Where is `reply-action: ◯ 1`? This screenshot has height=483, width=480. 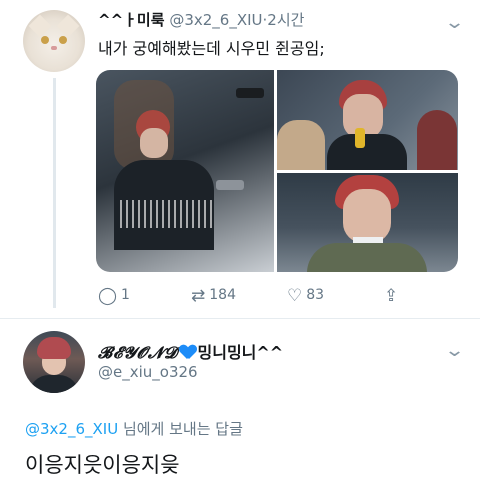 reply-action: ◯ 1 is located at coordinates (114, 296).